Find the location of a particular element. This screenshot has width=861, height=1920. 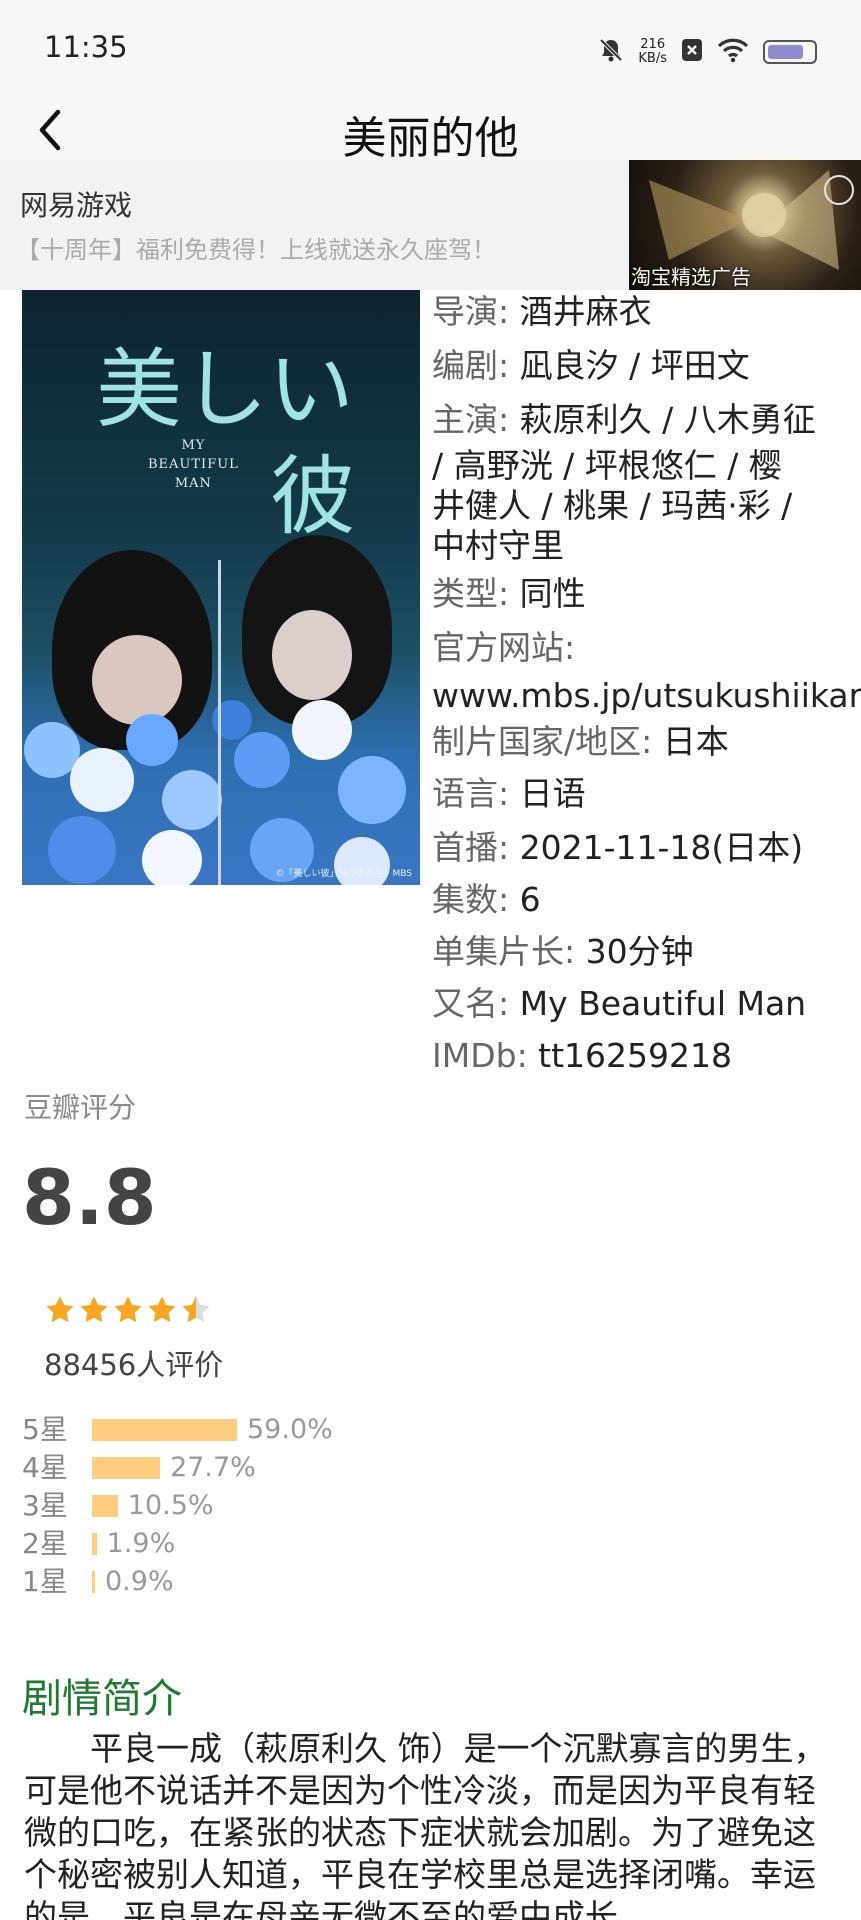

page-title: 美丽的他 is located at coordinates (430, 138).